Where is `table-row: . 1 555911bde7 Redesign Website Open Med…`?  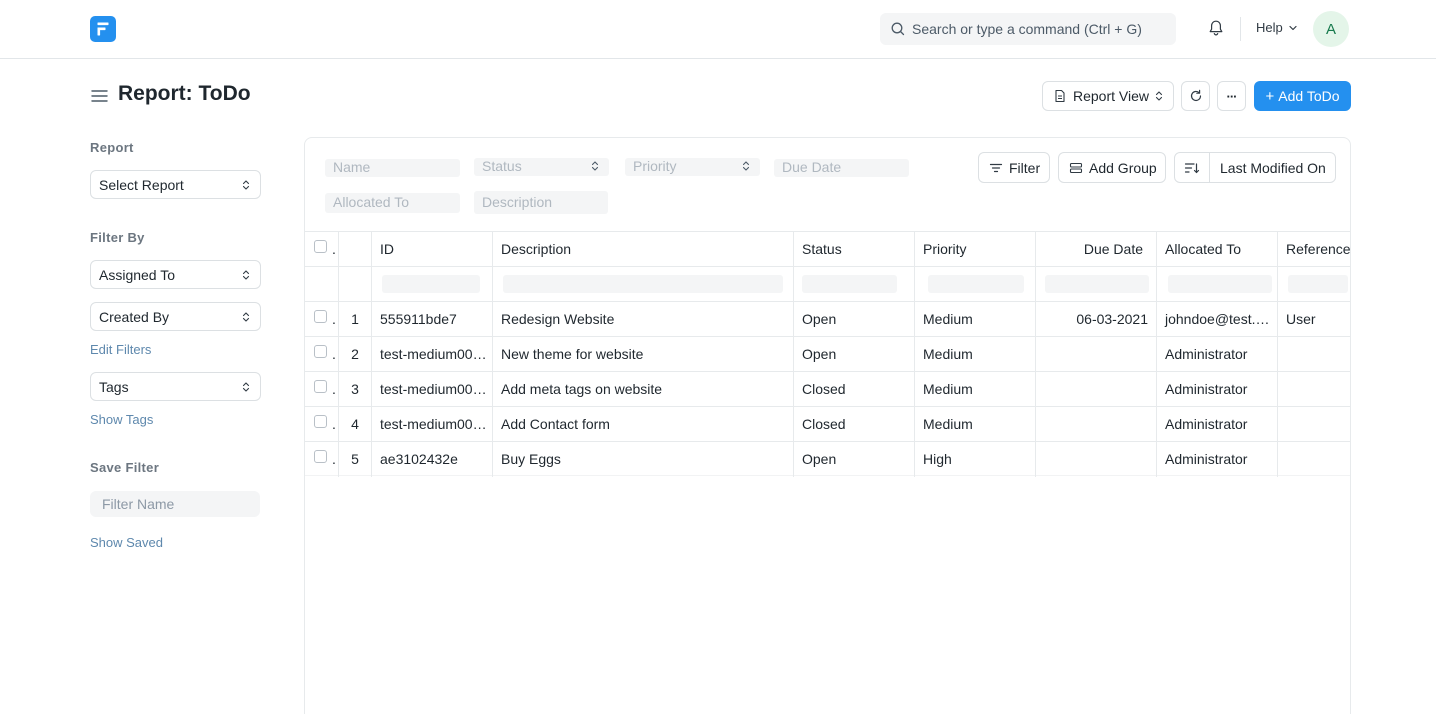
table-row: . 1 555911bde7 Redesign Website Open Med… is located at coordinates (827, 319).